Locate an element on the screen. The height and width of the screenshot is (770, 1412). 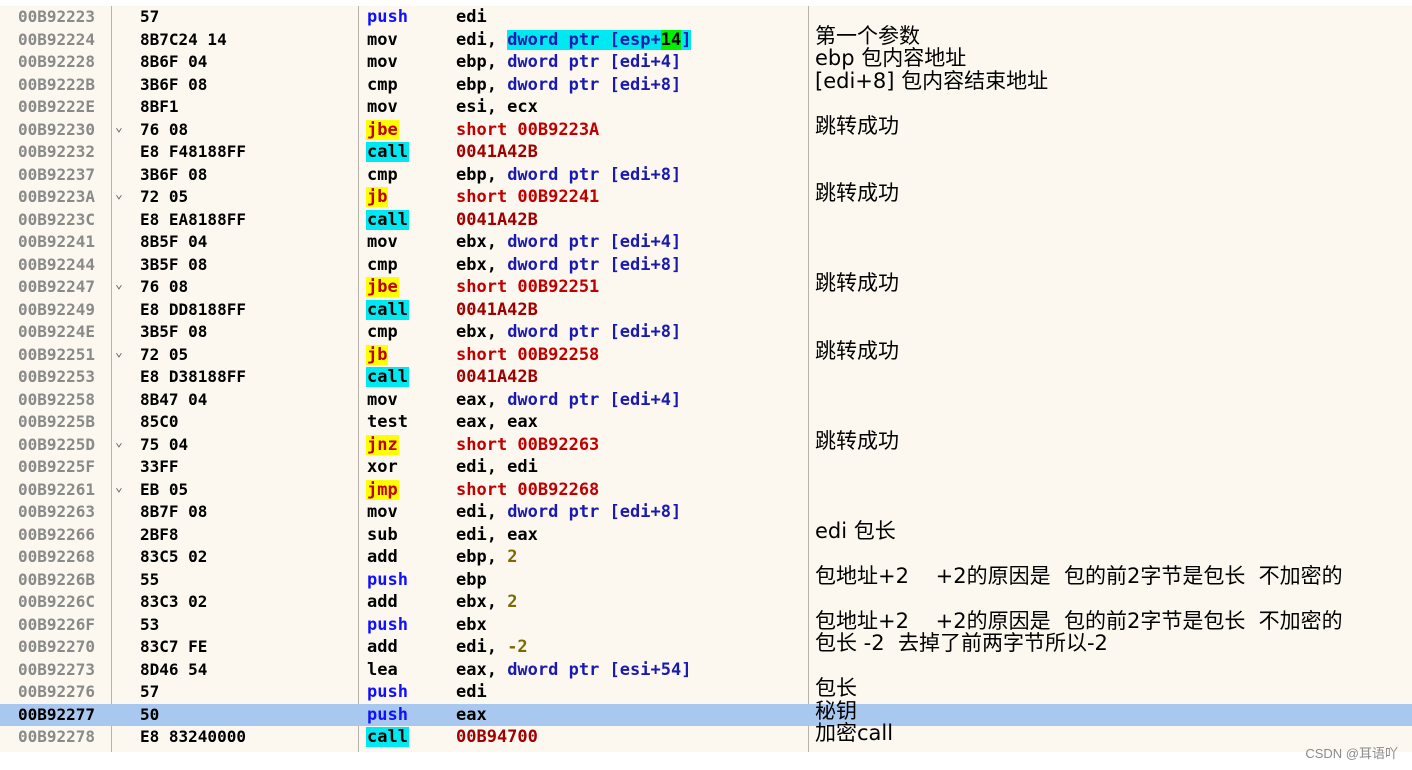
operand-part: [edi+4] is located at coordinates (640, 242).